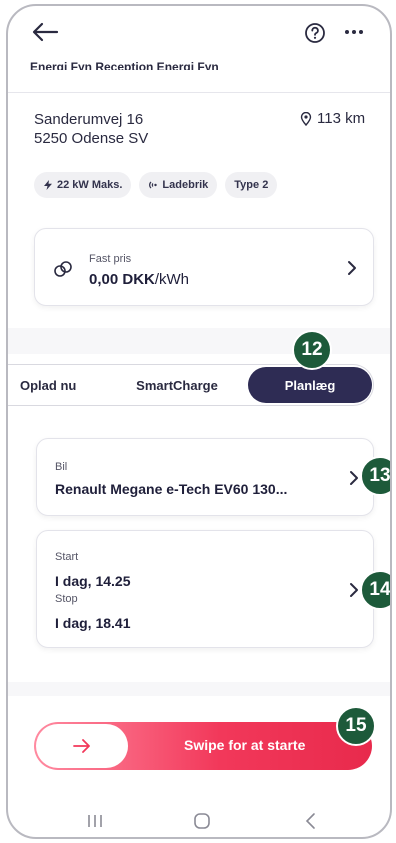 Image resolution: width=396 pixels, height=843 pixels. What do you see at coordinates (312, 350) in the screenshot?
I see `step-badge-12: 12` at bounding box center [312, 350].